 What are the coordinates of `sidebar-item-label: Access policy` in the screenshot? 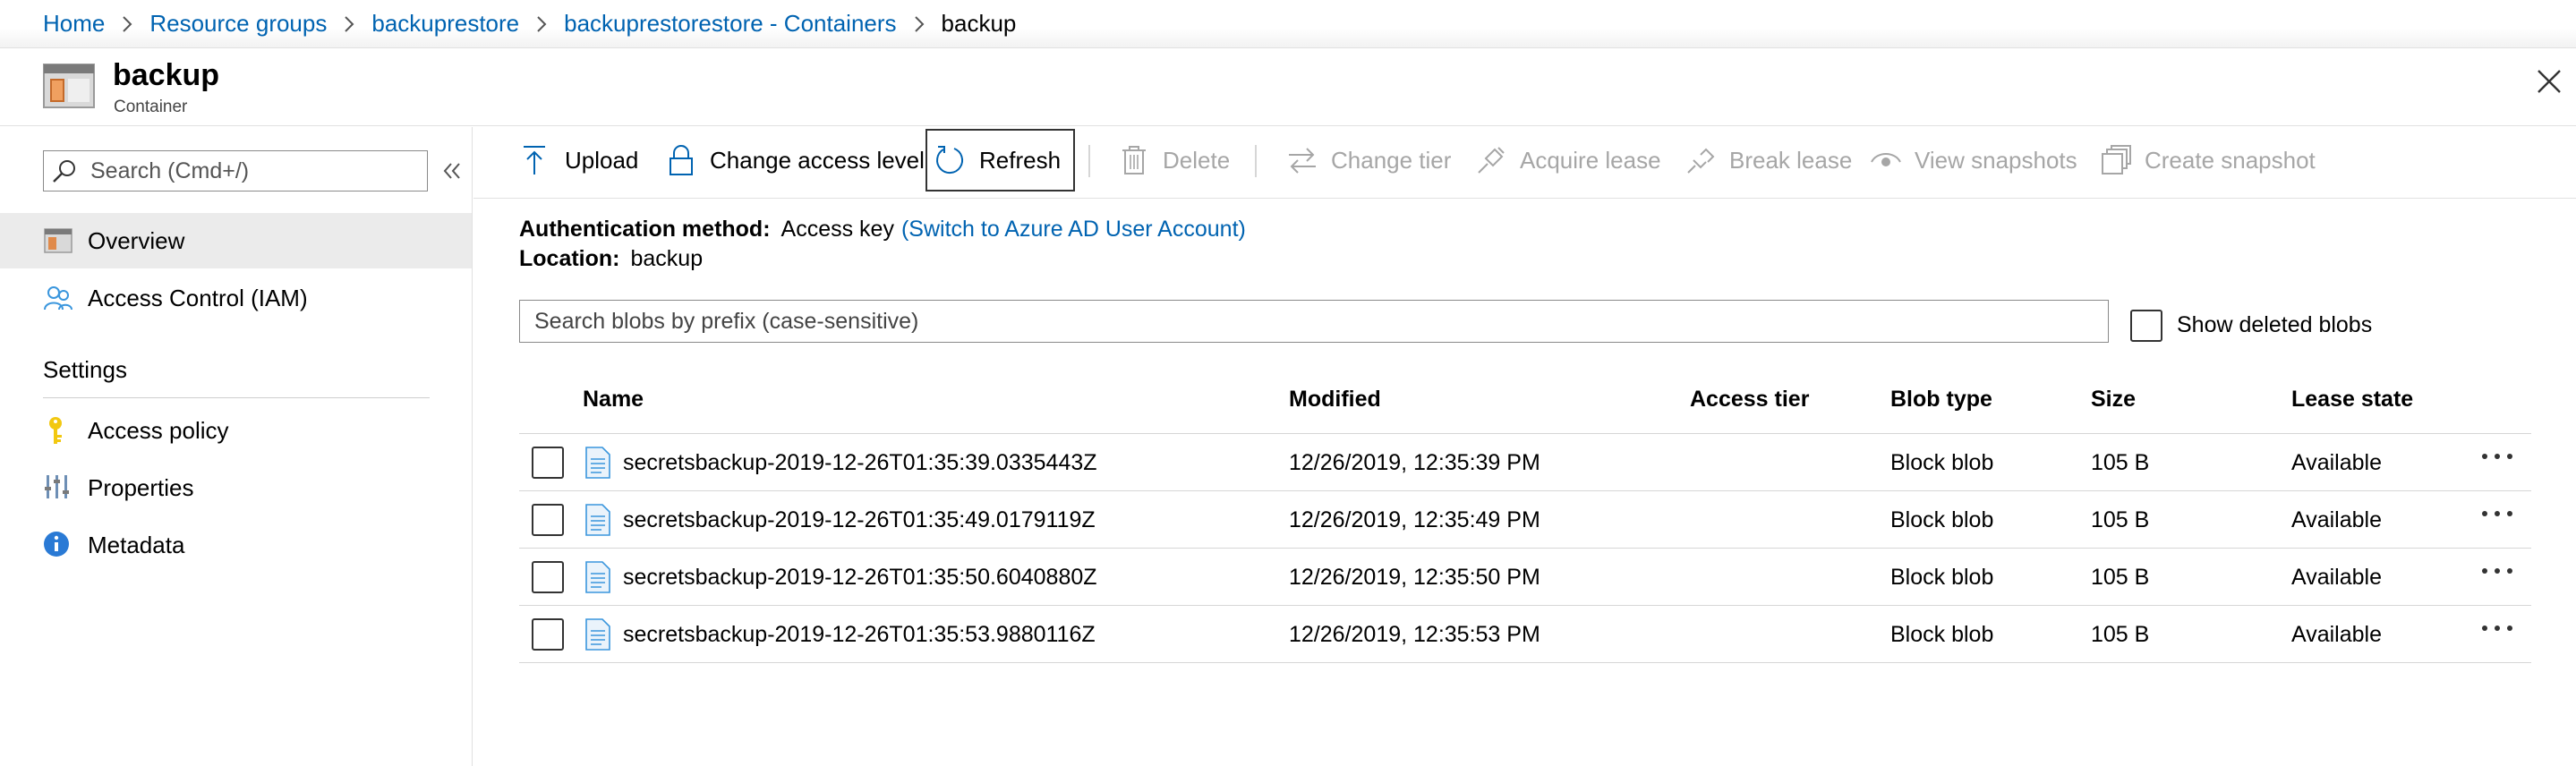 It's located at (158, 430).